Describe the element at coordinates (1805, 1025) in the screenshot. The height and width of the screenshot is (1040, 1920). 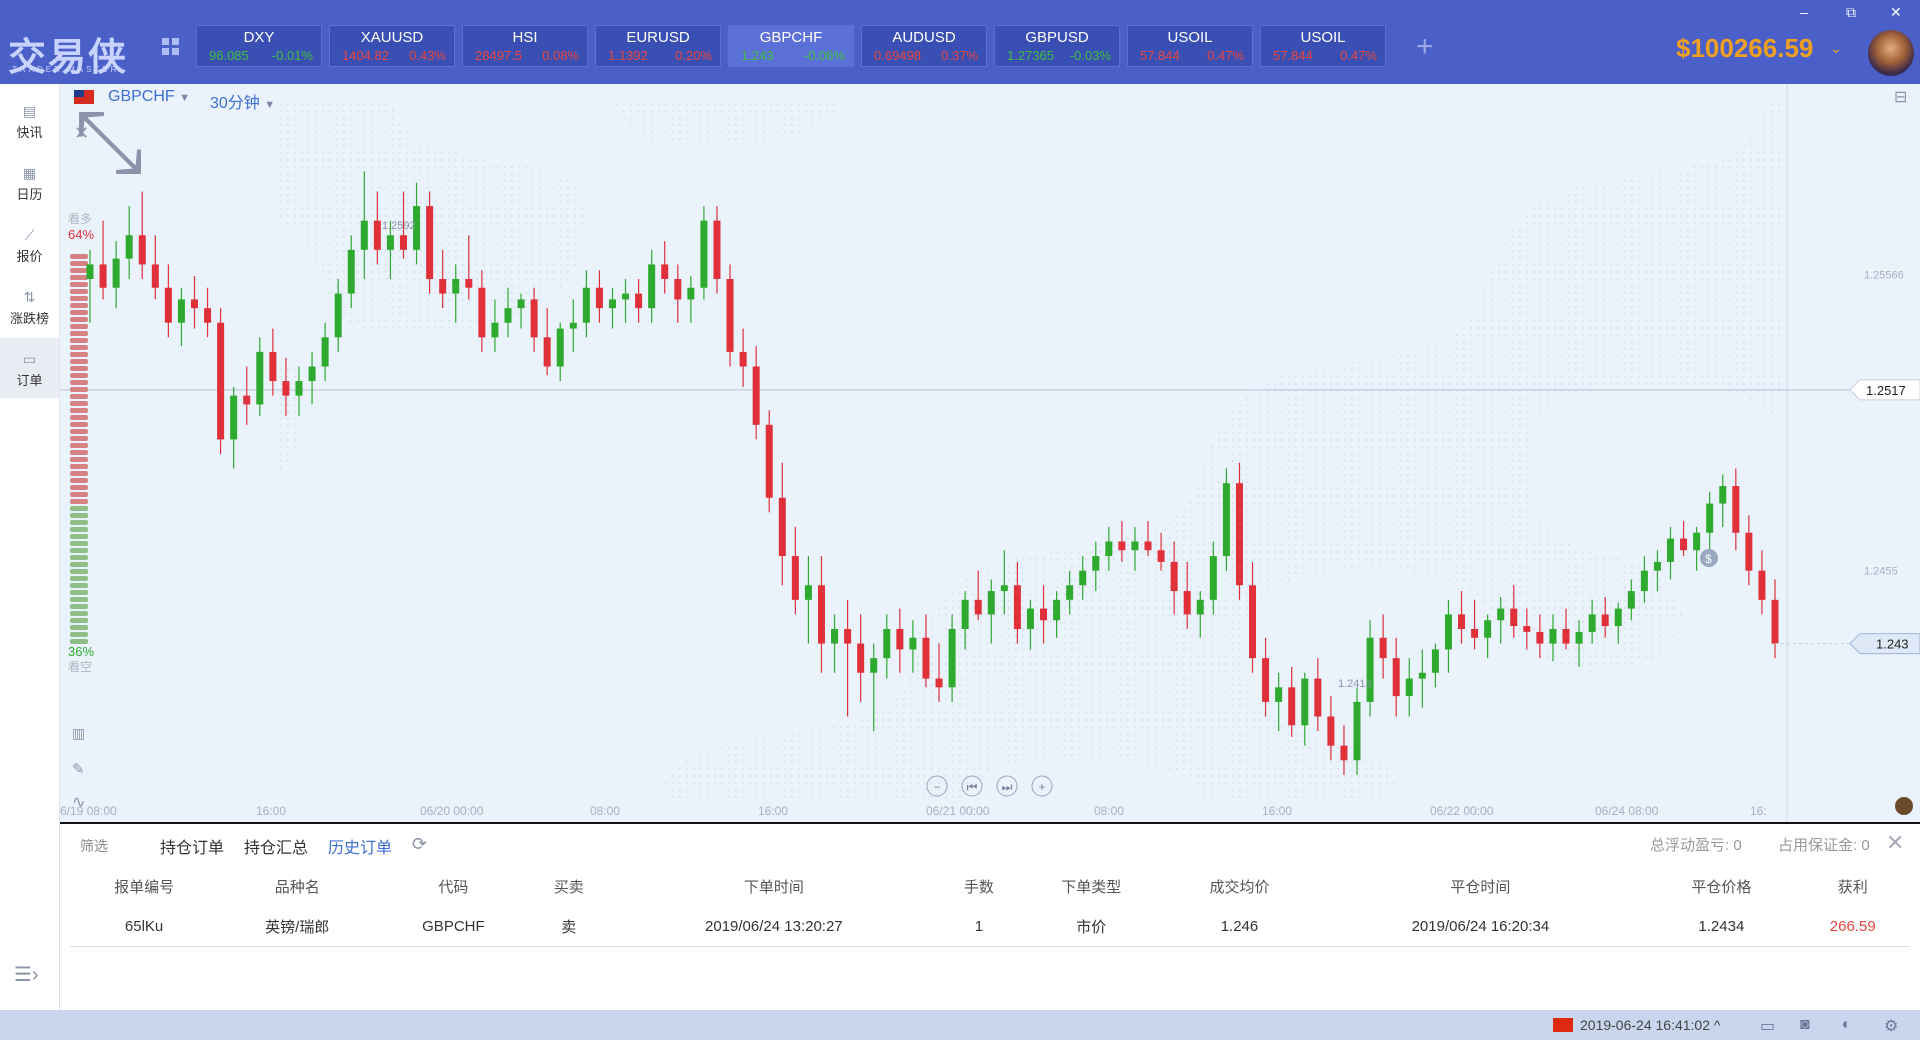
I see `camera-icon: ◙` at that location.